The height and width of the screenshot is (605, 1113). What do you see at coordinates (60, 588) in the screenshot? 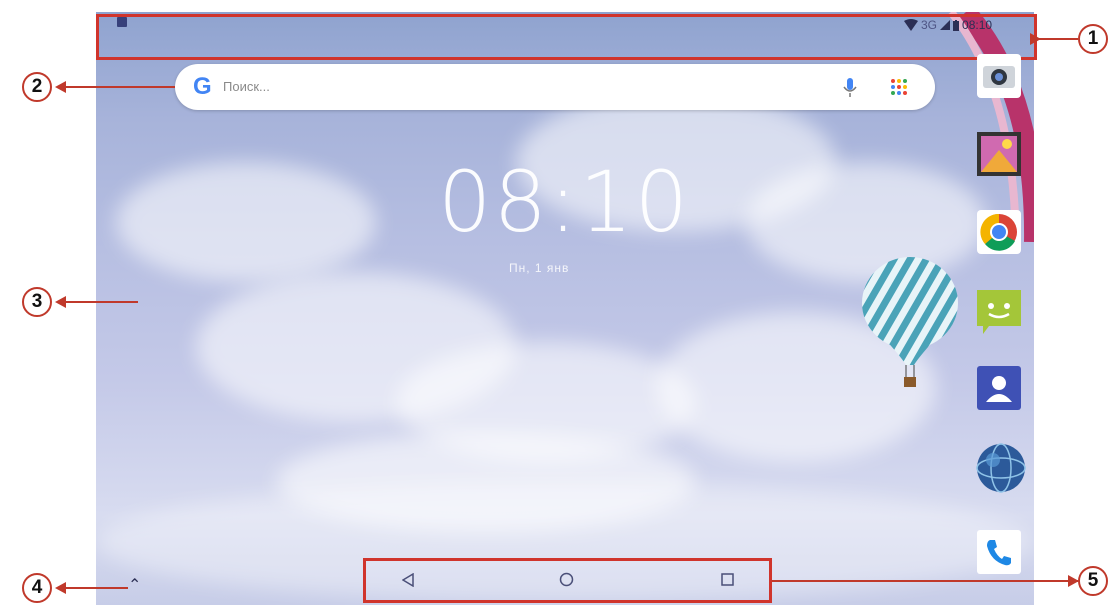
I see `callout-4-arrowhead` at bounding box center [60, 588].